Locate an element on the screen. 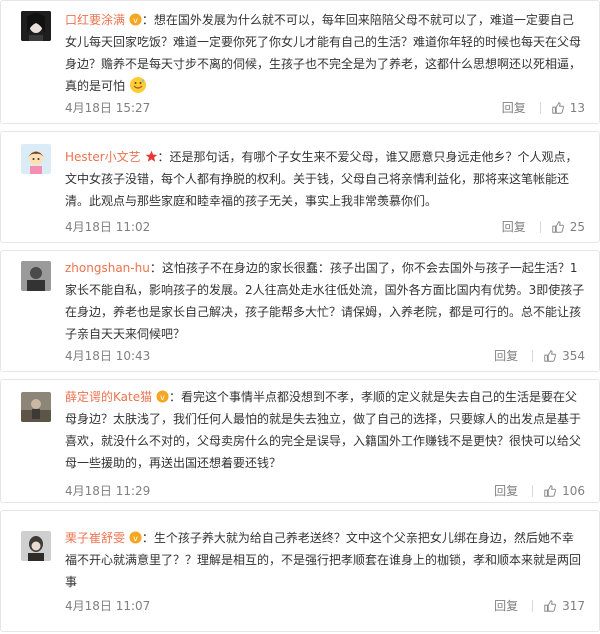 The height and width of the screenshot is (634, 600). comment-actions: 回复 317 is located at coordinates (539, 606).